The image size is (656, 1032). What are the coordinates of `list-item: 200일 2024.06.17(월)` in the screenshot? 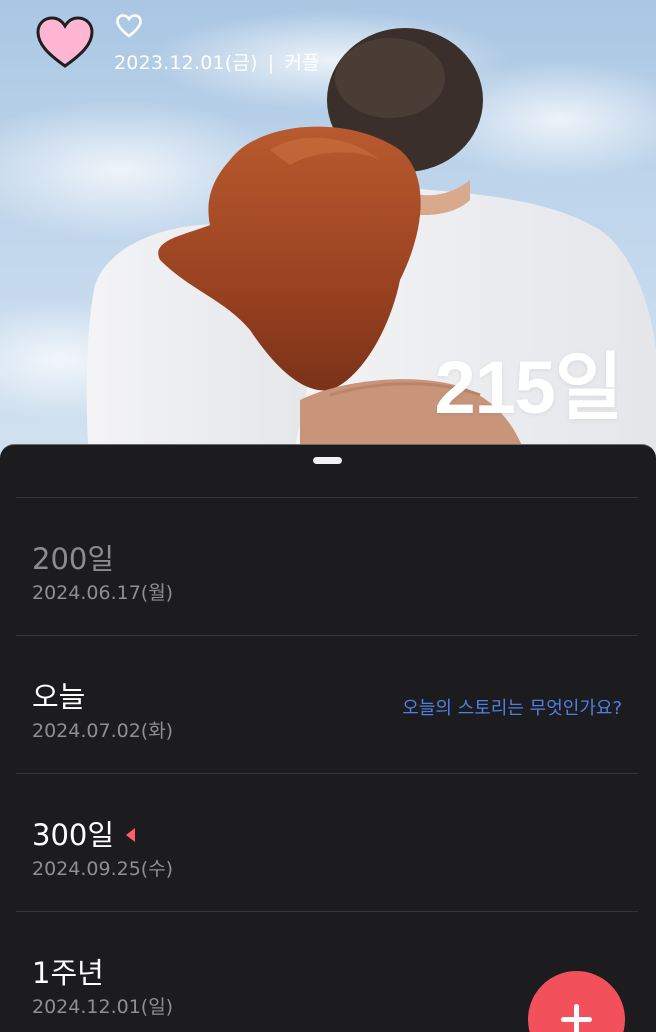 It's located at (327, 566).